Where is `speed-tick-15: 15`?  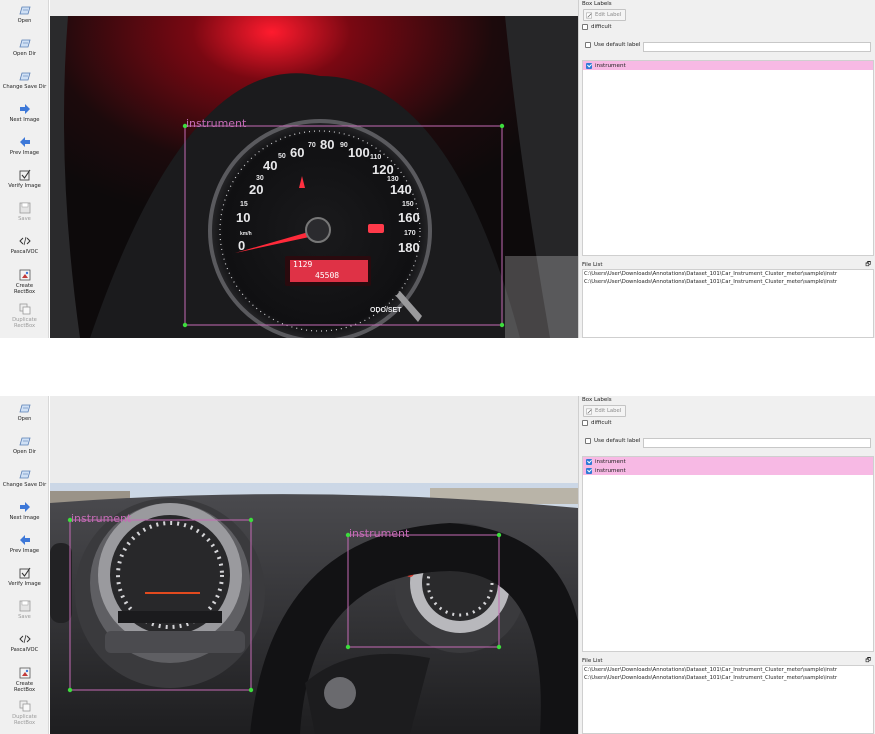
speed-tick-15: 15 is located at coordinates (244, 204).